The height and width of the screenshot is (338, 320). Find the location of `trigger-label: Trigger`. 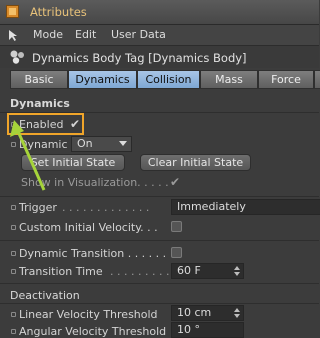

trigger-label: Trigger is located at coordinates (38, 207).